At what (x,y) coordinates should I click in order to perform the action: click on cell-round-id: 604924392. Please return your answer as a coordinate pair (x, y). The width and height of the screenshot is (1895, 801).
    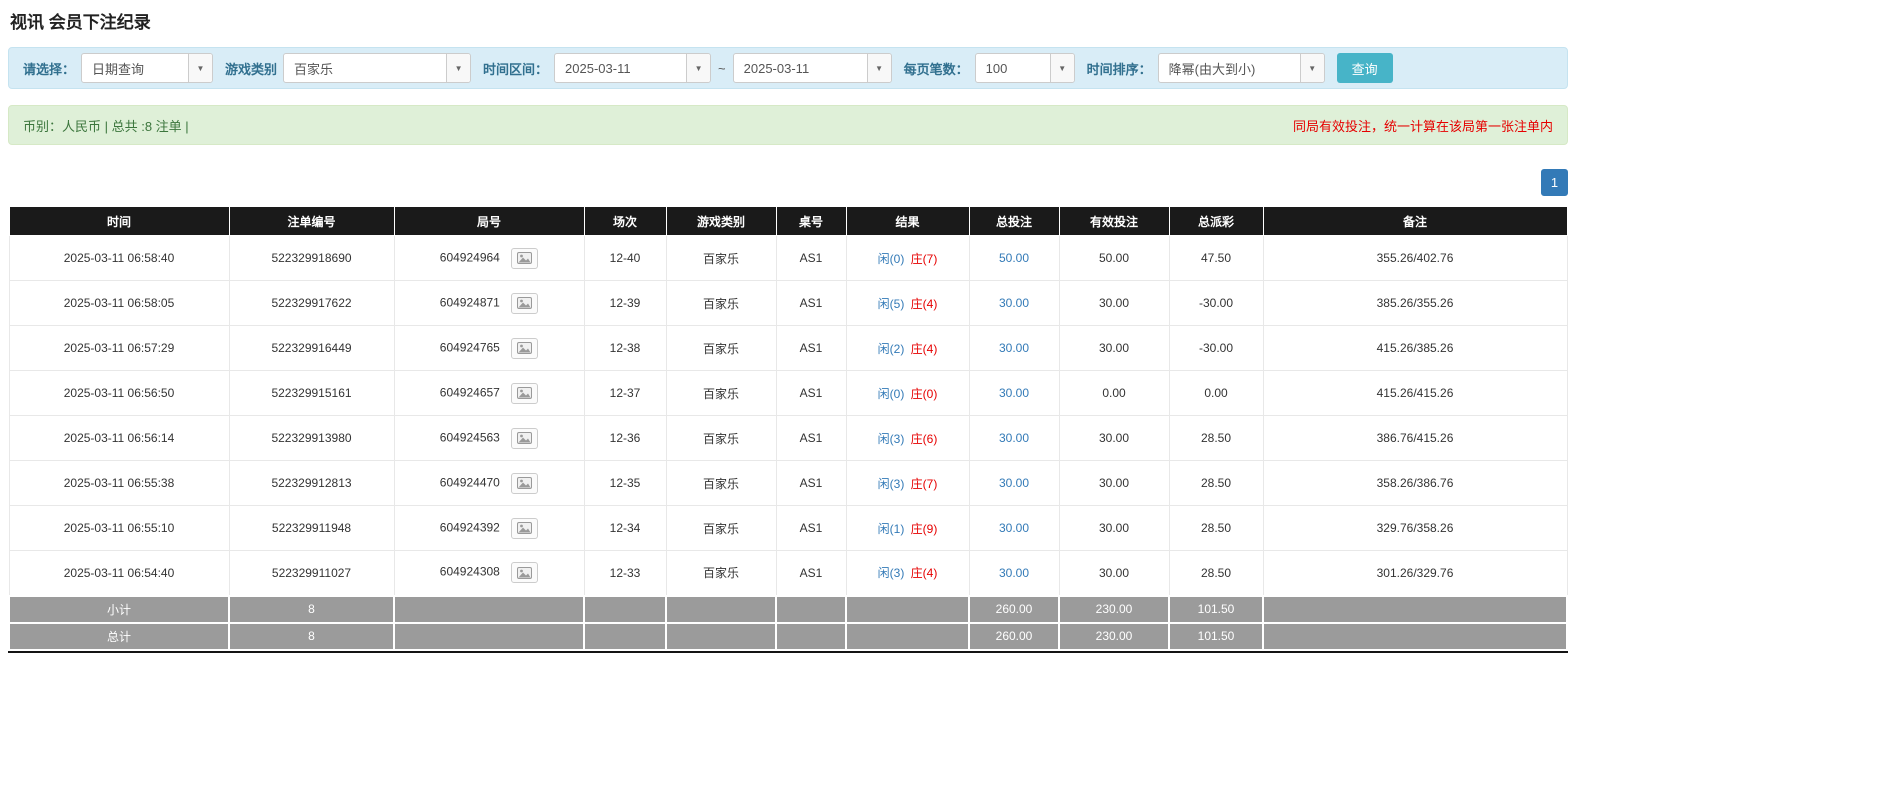
    Looking at the image, I should click on (489, 528).